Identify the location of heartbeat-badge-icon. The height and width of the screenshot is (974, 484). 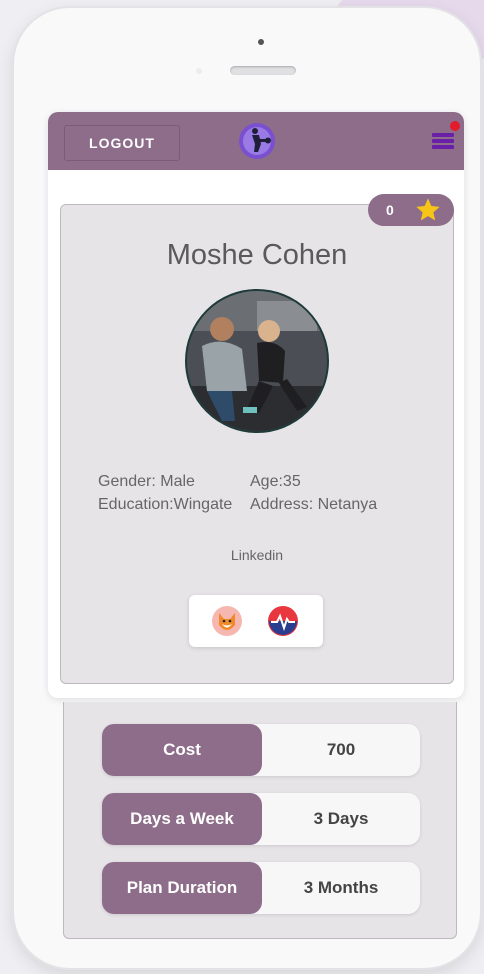
(283, 621).